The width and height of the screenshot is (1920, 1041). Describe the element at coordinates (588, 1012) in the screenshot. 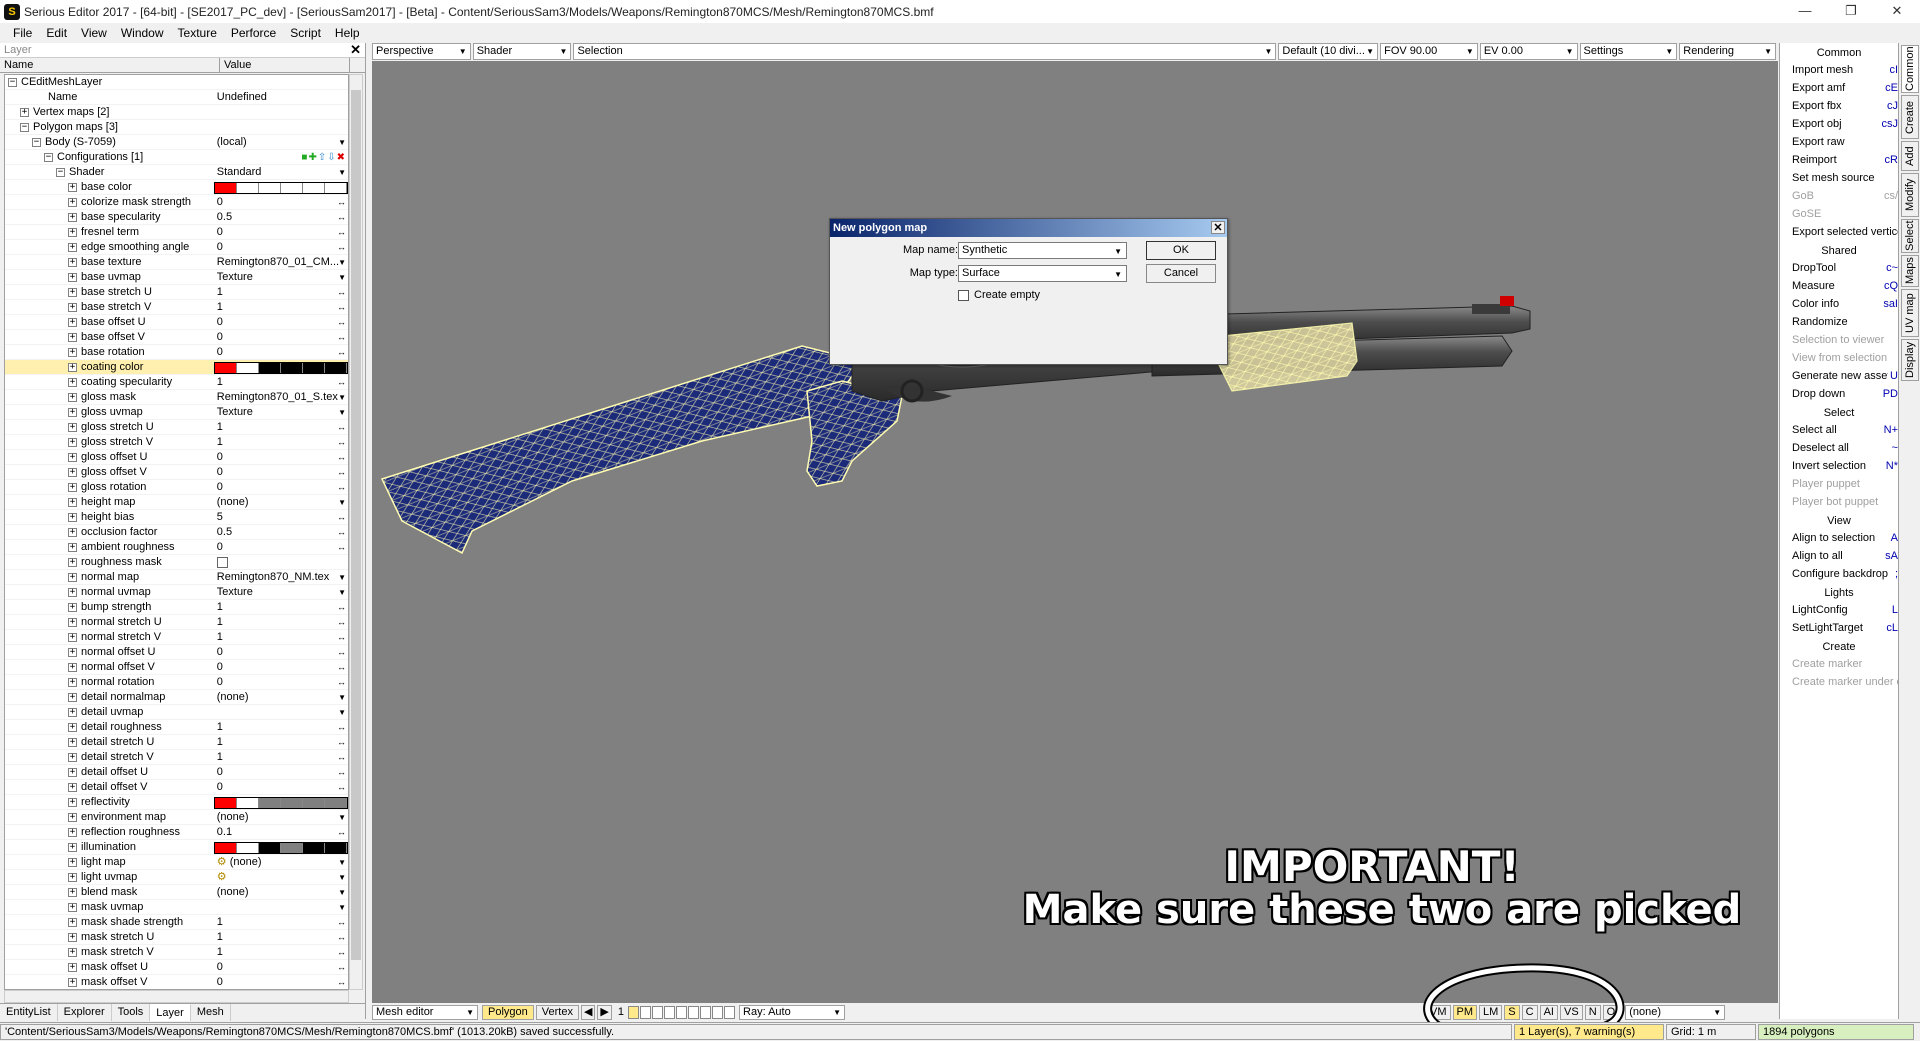

I see `prev-page-button: ◀` at that location.